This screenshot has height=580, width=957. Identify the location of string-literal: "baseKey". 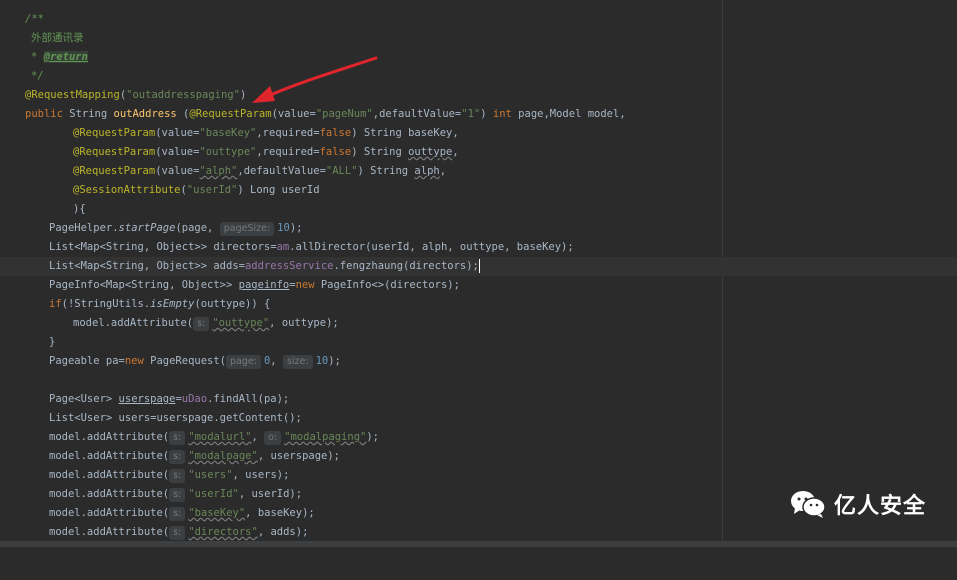
(228, 133).